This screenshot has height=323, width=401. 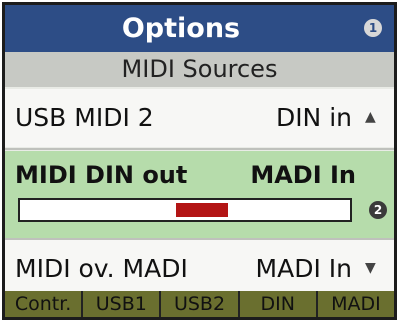 What do you see at coordinates (199, 149) in the screenshot?
I see `divider` at bounding box center [199, 149].